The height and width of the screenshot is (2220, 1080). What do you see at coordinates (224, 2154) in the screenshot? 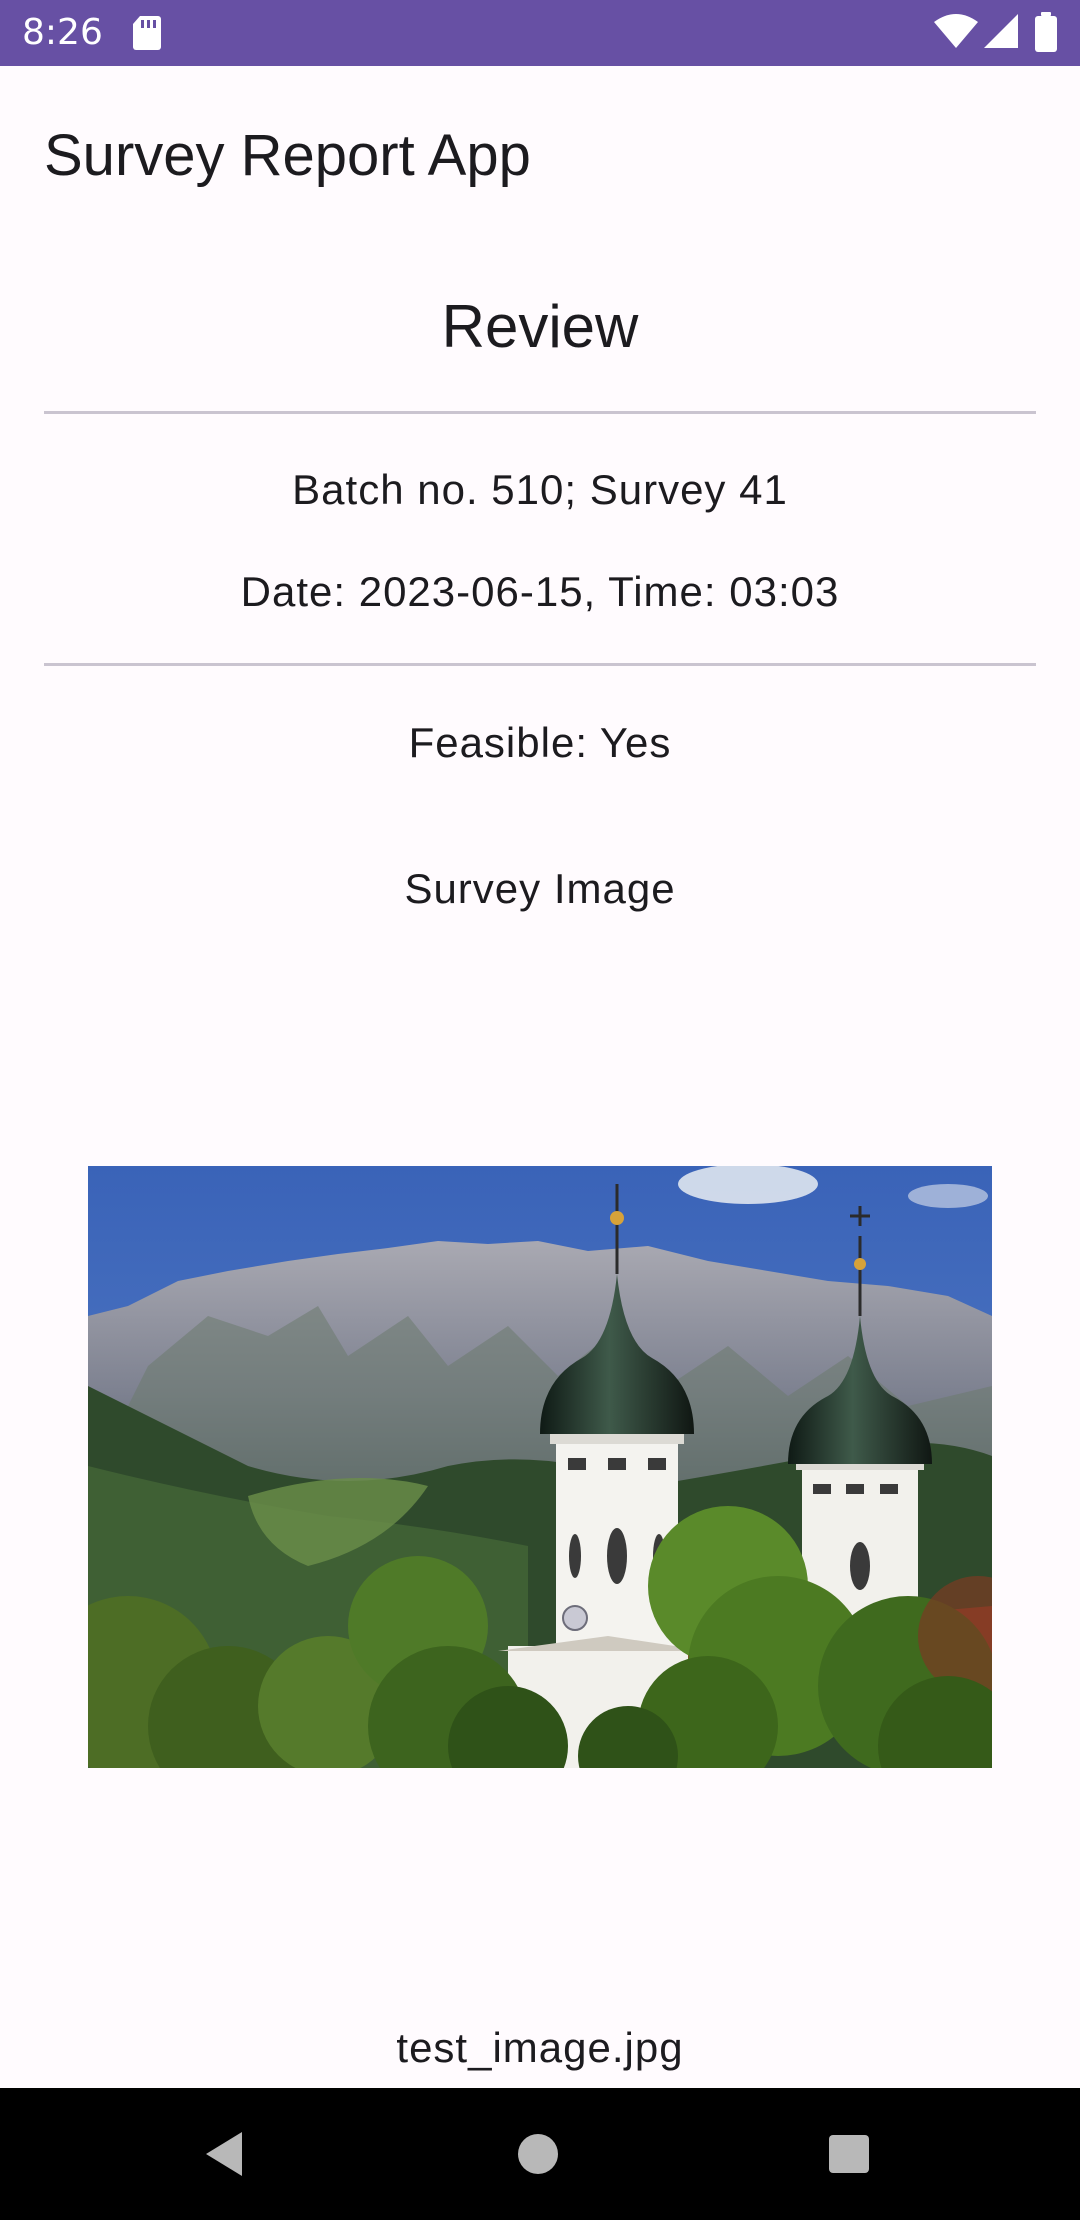
I see `back-icon` at bounding box center [224, 2154].